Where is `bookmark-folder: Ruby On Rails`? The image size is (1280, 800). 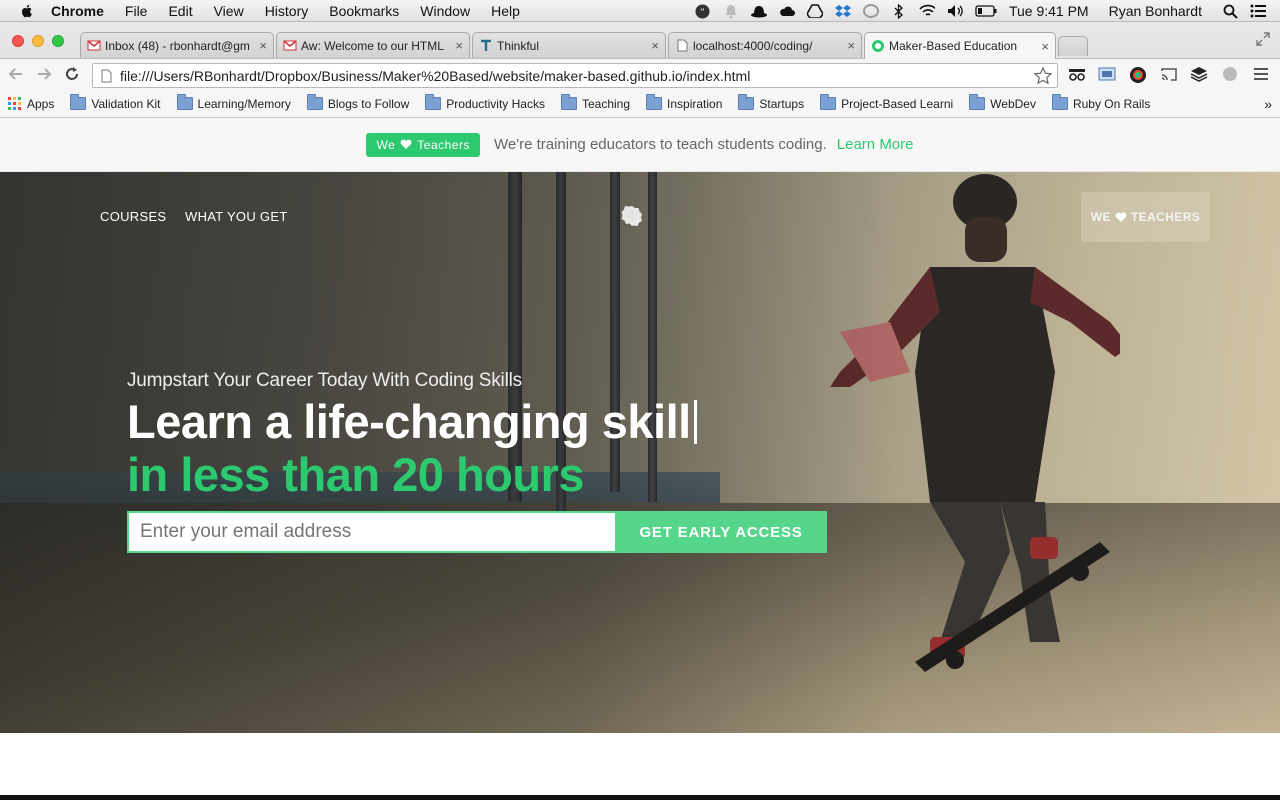
bookmark-folder: Ruby On Rails is located at coordinates (1101, 102).